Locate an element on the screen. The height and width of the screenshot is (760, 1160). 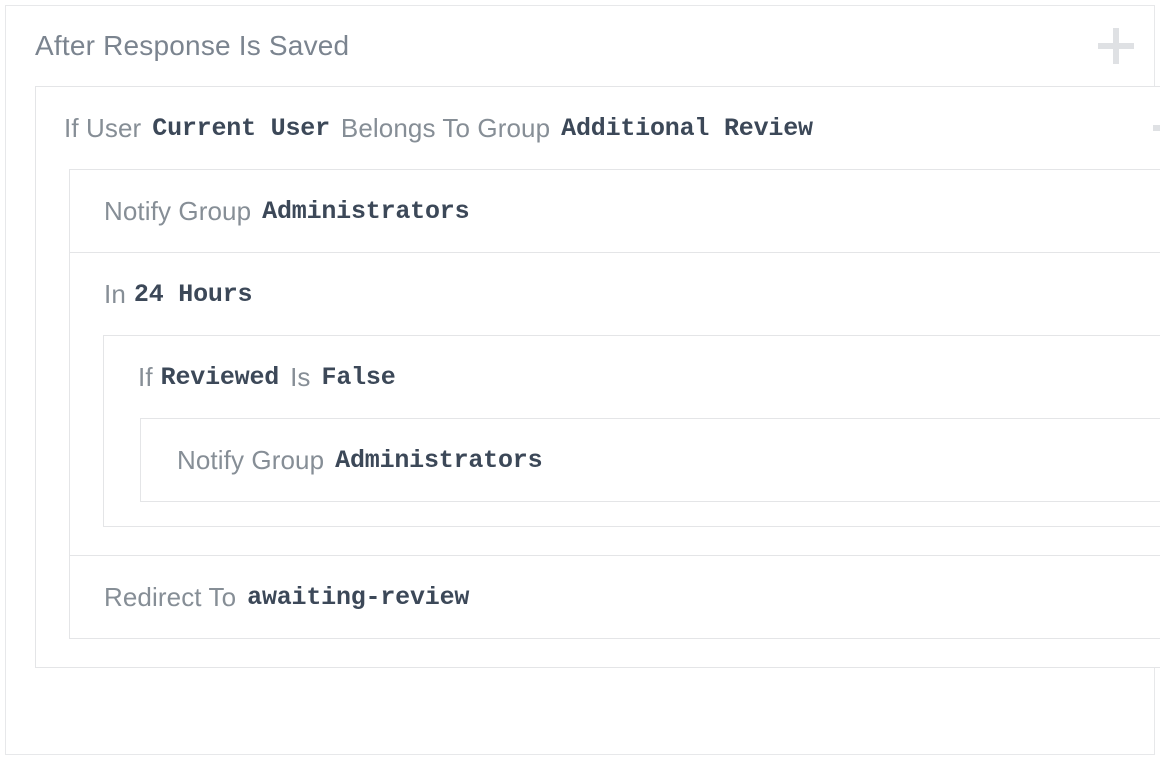
notify-group-value: Administrators is located at coordinates (365, 211).